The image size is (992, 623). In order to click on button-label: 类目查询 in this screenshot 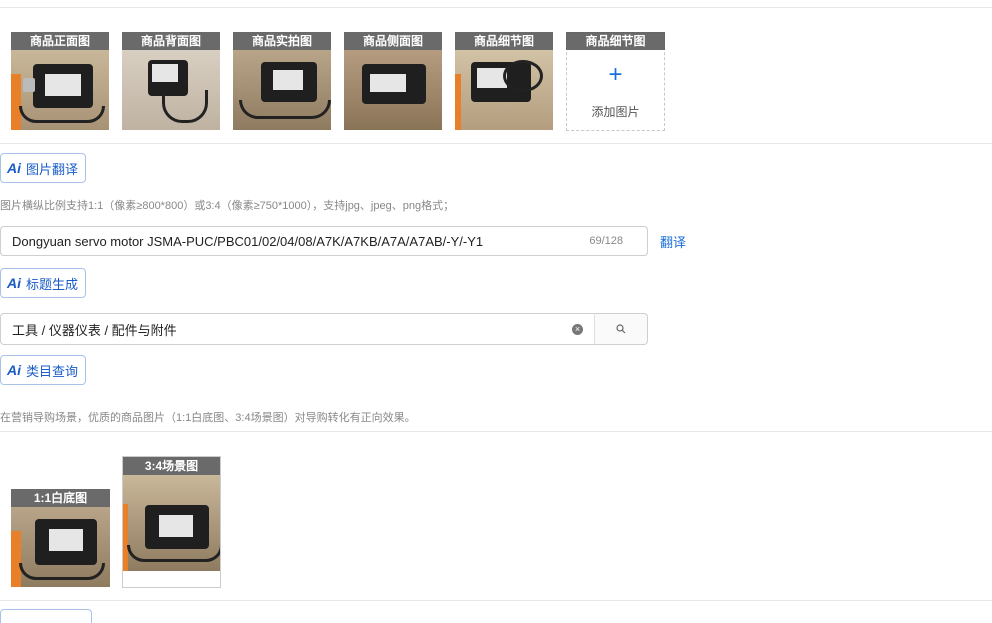, I will do `click(52, 371)`.